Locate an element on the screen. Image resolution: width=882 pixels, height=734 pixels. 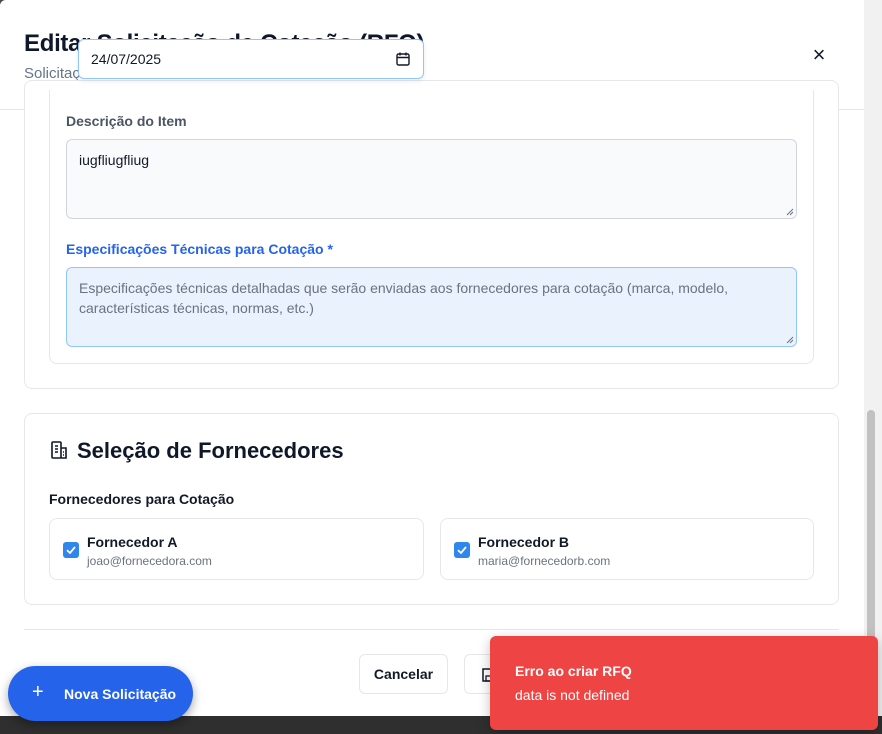
cancel-button: Cancelar is located at coordinates (403, 674).